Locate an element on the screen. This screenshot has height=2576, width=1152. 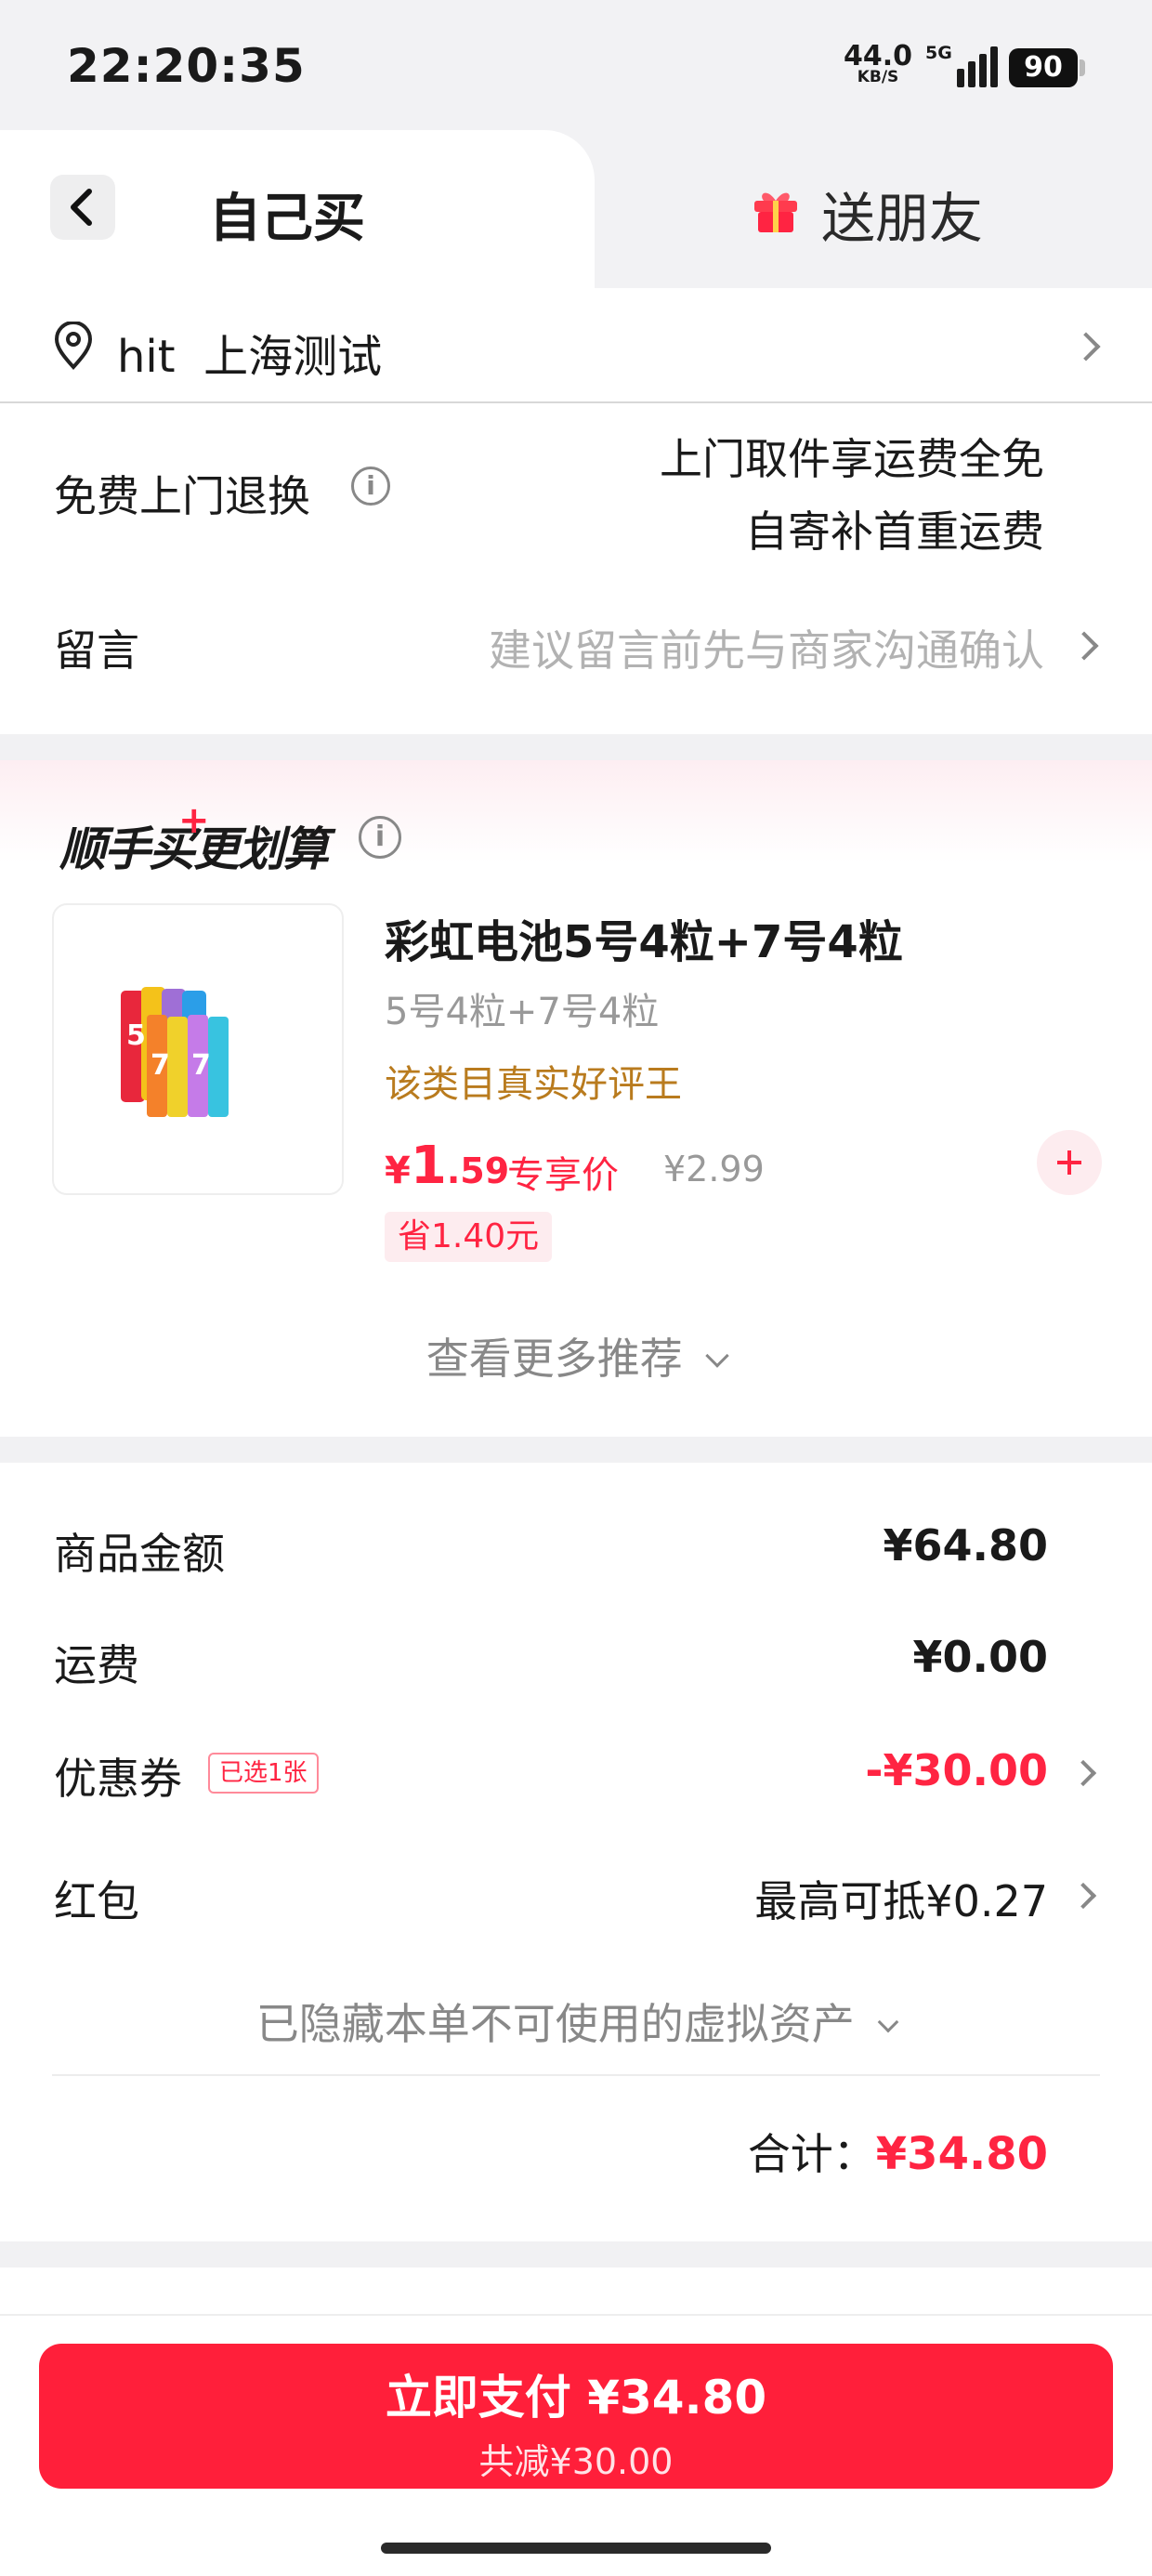
network-speed: 44.0 KB/S is located at coordinates (878, 64).